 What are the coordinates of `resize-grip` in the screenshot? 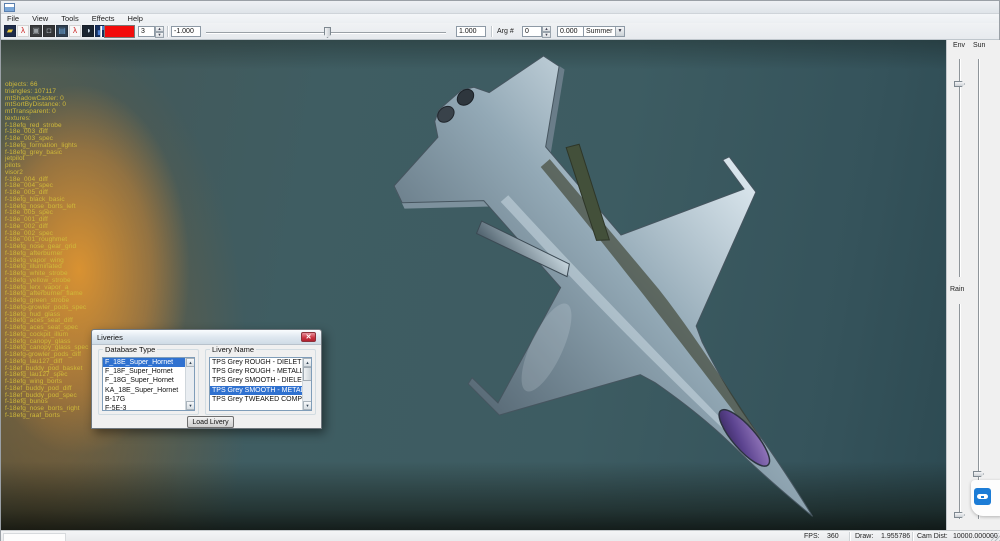 It's located at (995, 537).